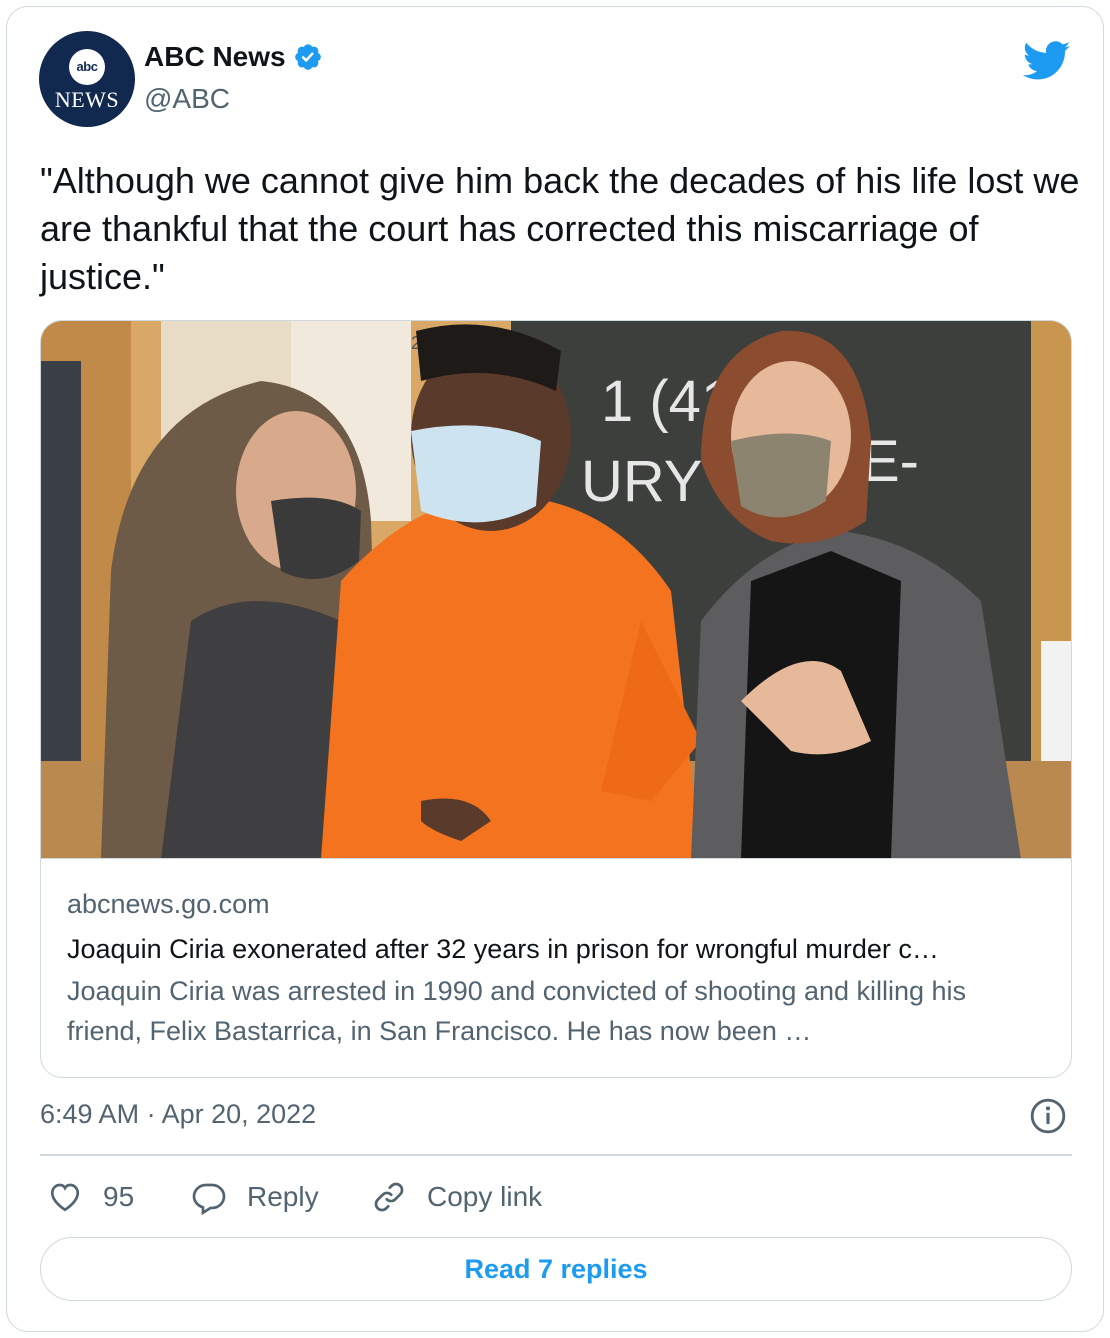 The height and width of the screenshot is (1338, 1110). What do you see at coordinates (556, 1155) in the screenshot?
I see `divider` at bounding box center [556, 1155].